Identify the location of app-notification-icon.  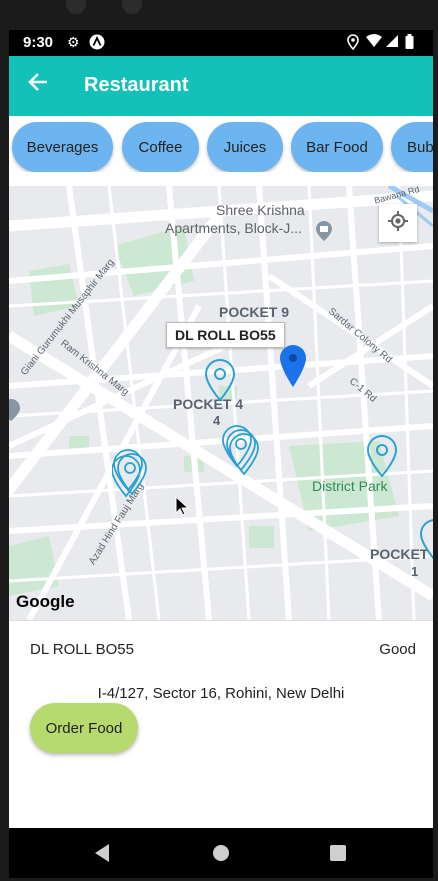
(97, 43).